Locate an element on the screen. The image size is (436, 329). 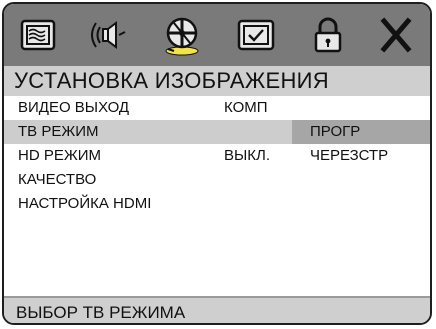
option-progressive: ПРОГР is located at coordinates (361, 132).